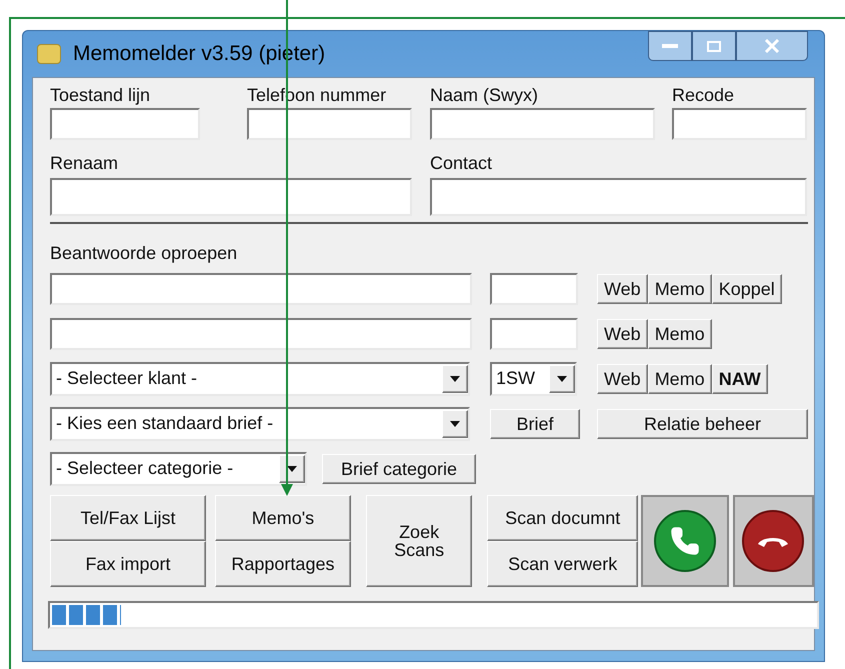 The width and height of the screenshot is (845, 669). Describe the element at coordinates (685, 541) in the screenshot. I see `answer-call-button` at that location.